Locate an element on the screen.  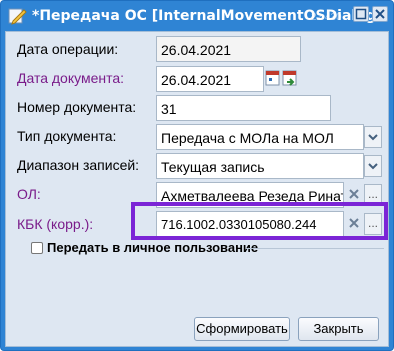
operation-date-label: Дата операции: is located at coordinates (68, 49).